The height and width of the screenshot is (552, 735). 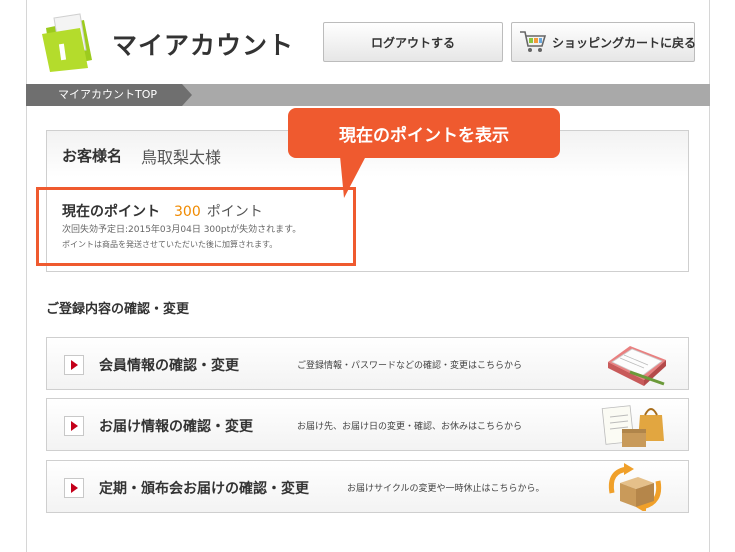 What do you see at coordinates (67, 42) in the screenshot?
I see `folder-logo-icon` at bounding box center [67, 42].